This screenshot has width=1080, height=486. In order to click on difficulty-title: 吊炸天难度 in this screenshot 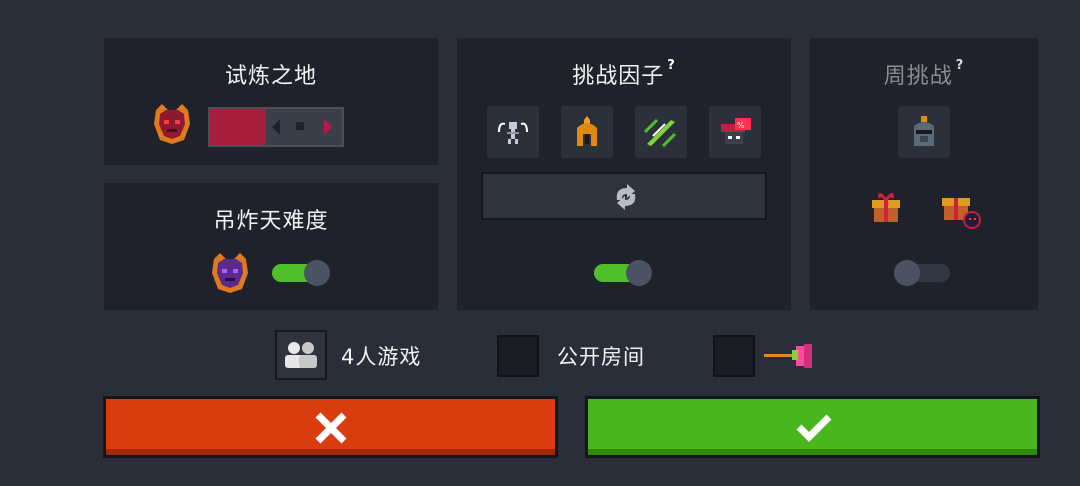, I will do `click(271, 221)`.